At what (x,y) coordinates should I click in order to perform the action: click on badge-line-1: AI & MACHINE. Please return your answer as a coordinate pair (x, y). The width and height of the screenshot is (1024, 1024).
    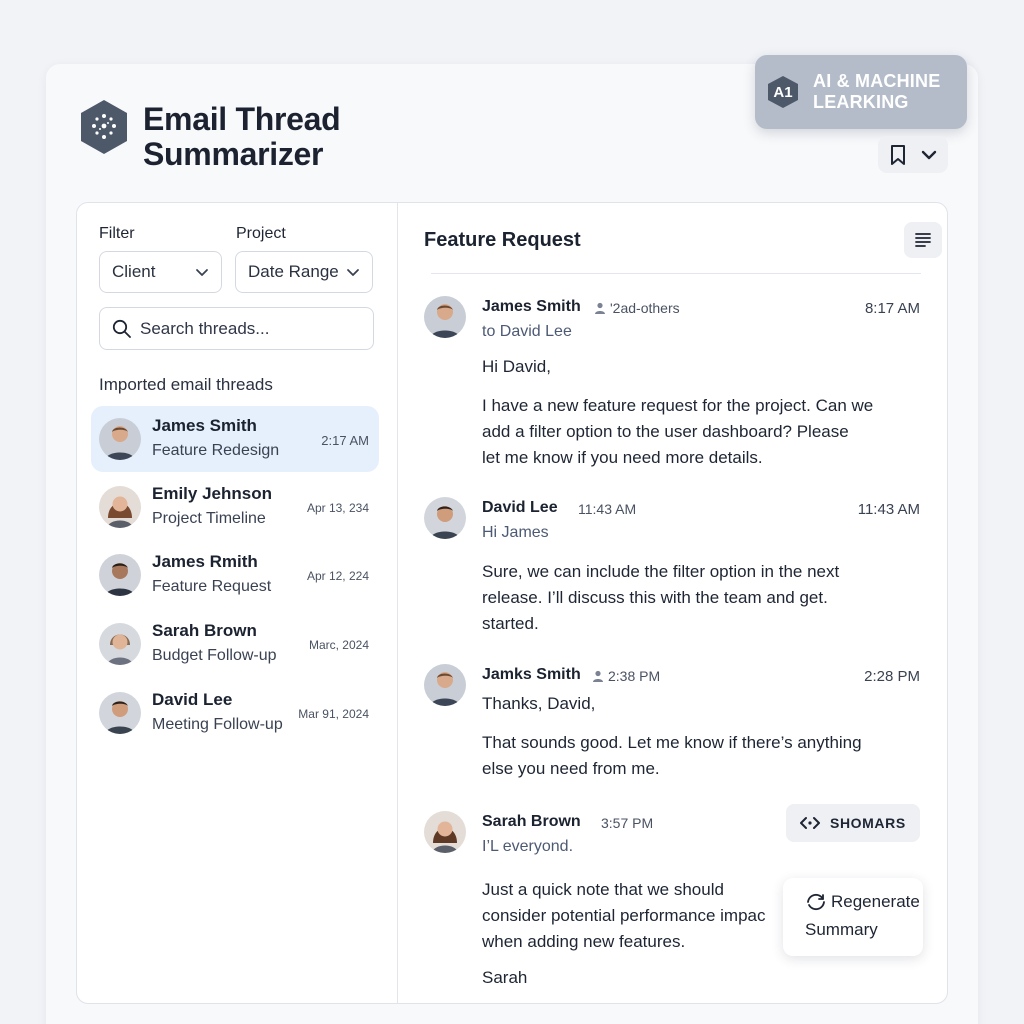
    Looking at the image, I should click on (877, 81).